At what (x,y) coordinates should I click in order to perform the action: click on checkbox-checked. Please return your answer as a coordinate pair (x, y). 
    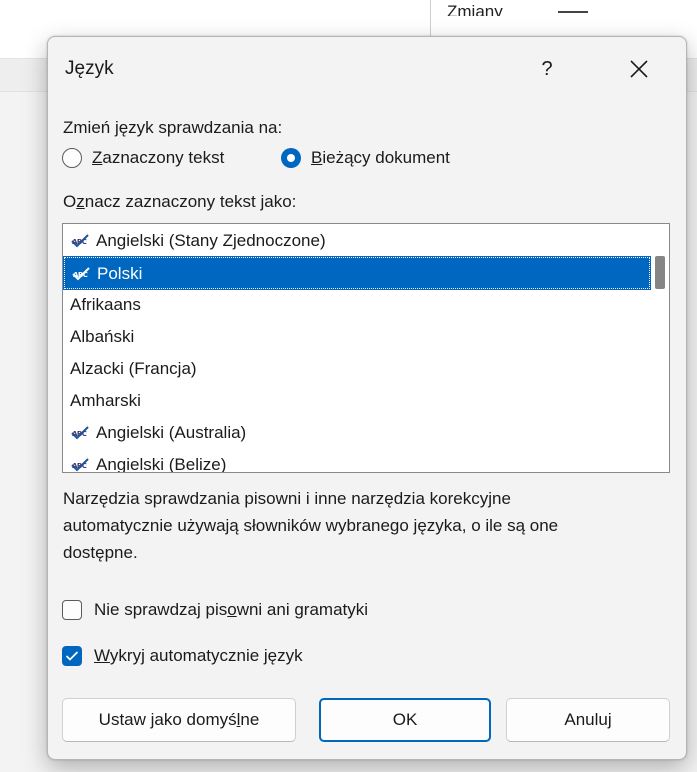
    Looking at the image, I should click on (72, 656).